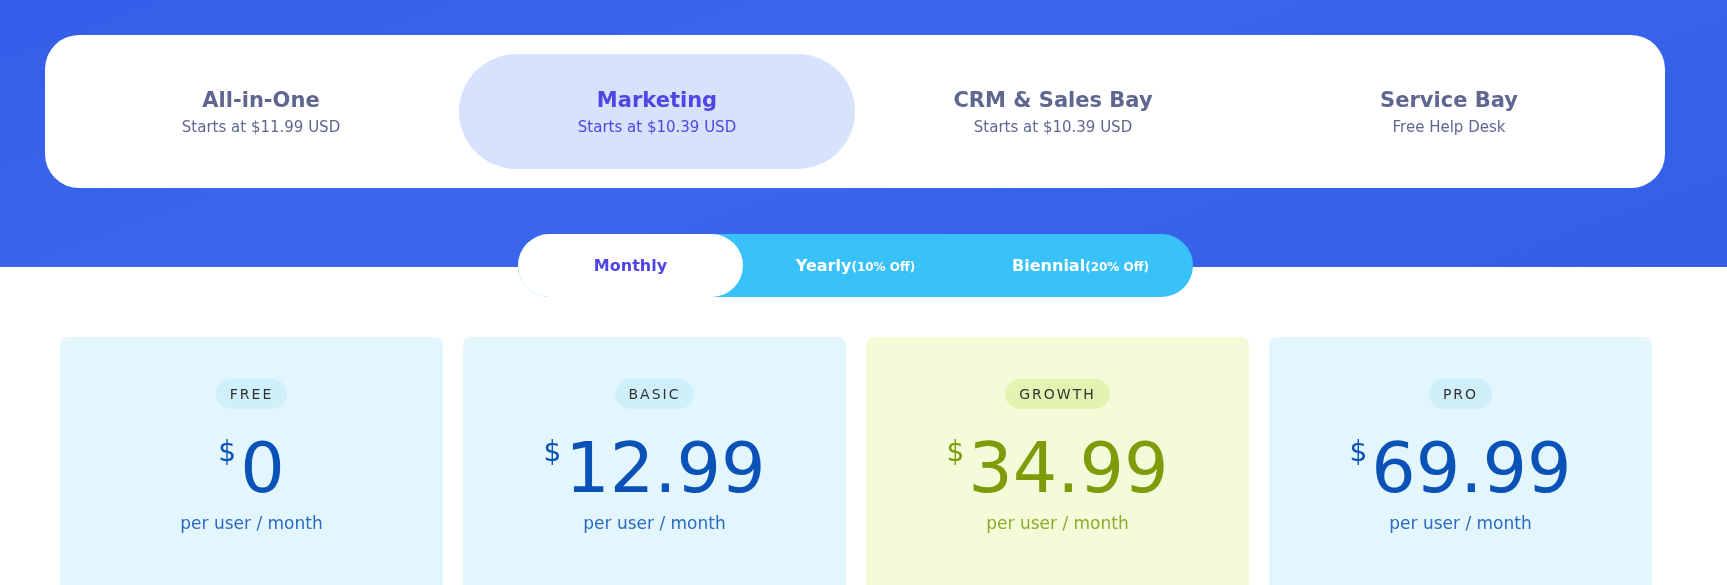 This screenshot has height=585, width=1727. Describe the element at coordinates (654, 394) in the screenshot. I see `plan-badge: BASIC` at that location.